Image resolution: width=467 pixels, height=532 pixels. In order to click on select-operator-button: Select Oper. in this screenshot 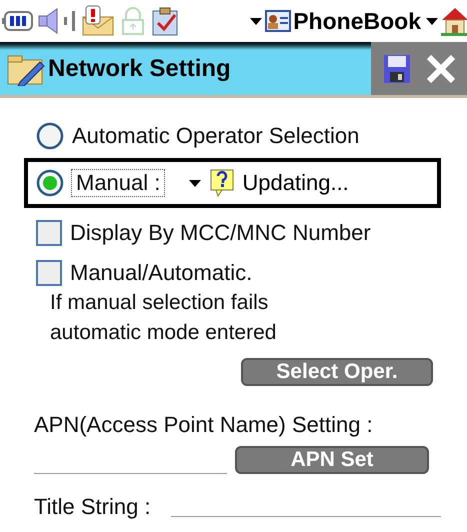, I will do `click(337, 372)`.